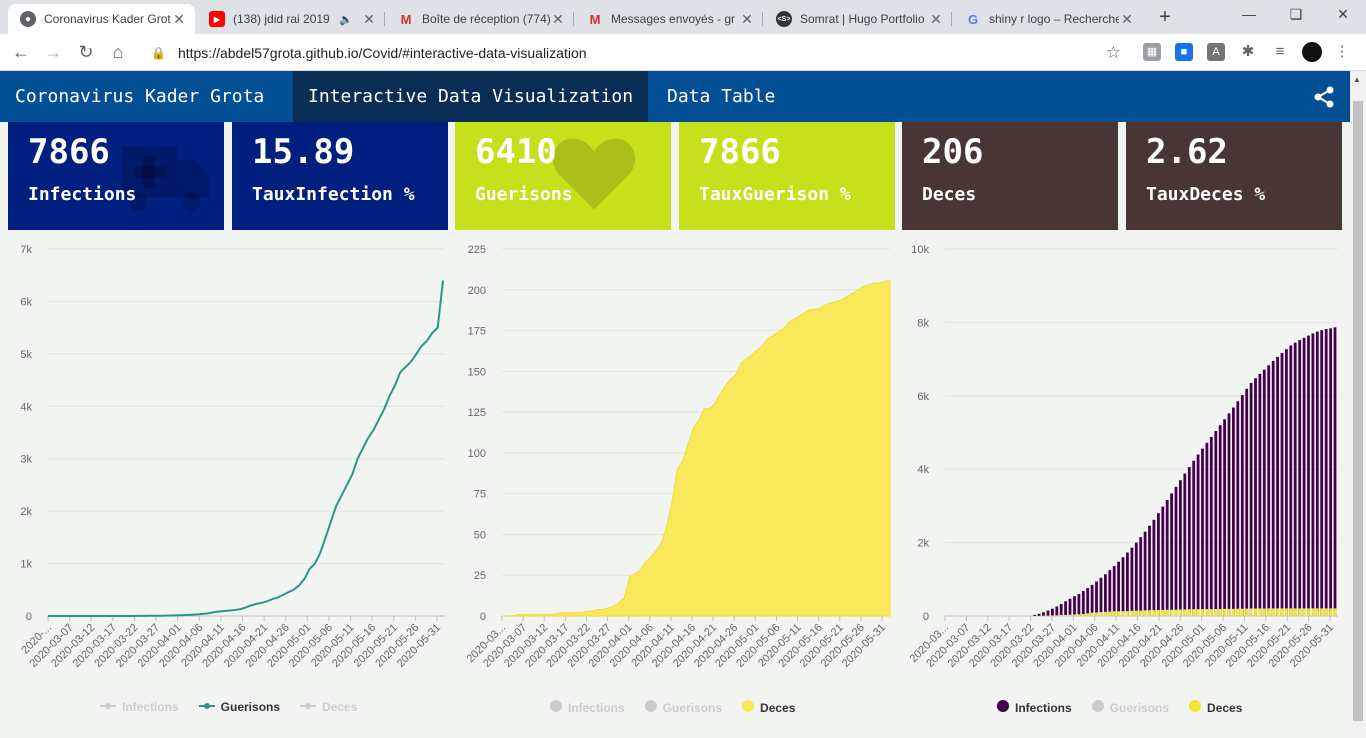  What do you see at coordinates (483, 617) in the screenshot?
I see `y-tick-label: 0` at bounding box center [483, 617].